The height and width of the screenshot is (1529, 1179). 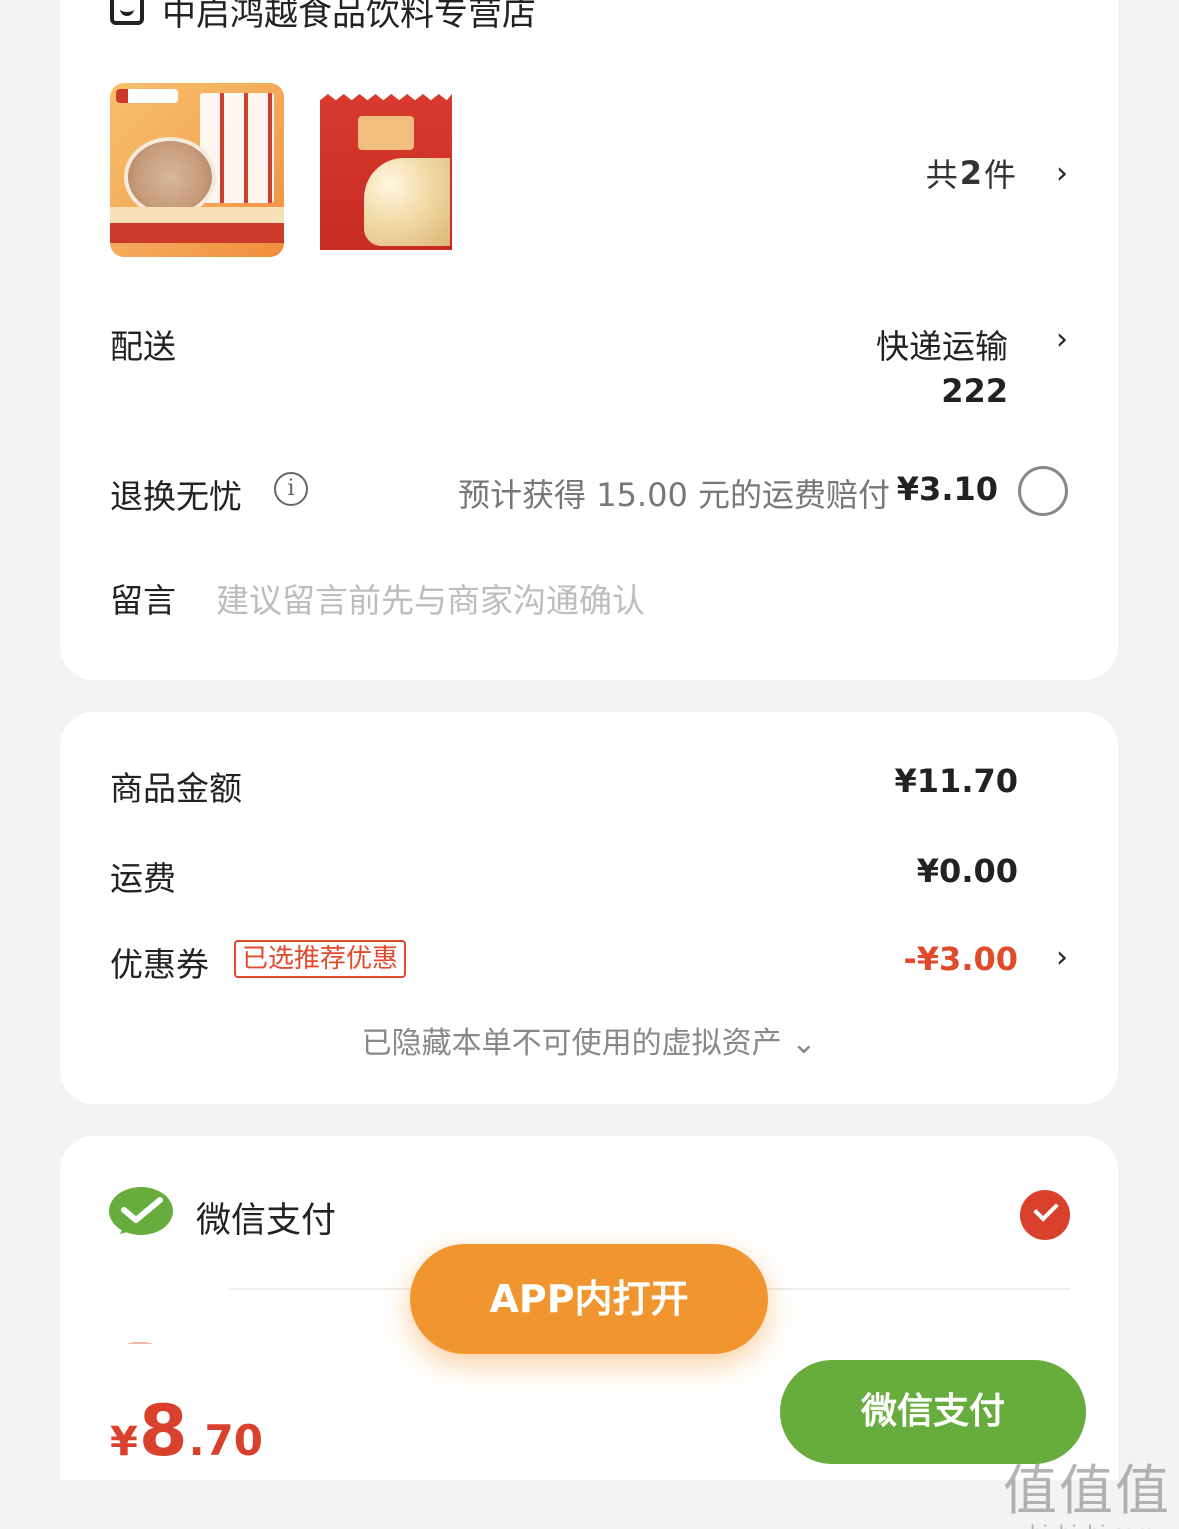 I want to click on product-thumbnail-dipping-sauce, so click(x=197, y=170).